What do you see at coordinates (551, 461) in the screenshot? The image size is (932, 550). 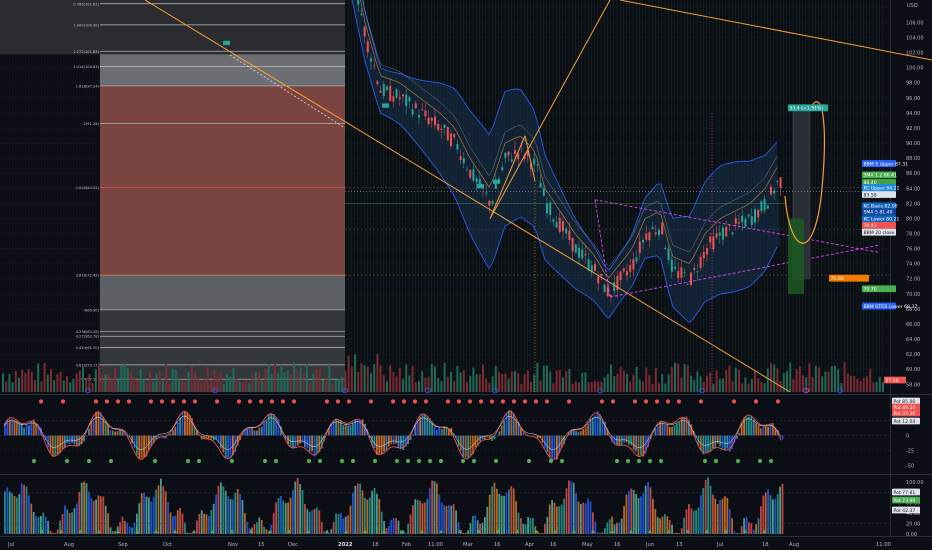 I see `rsi-dot-bottom` at bounding box center [551, 461].